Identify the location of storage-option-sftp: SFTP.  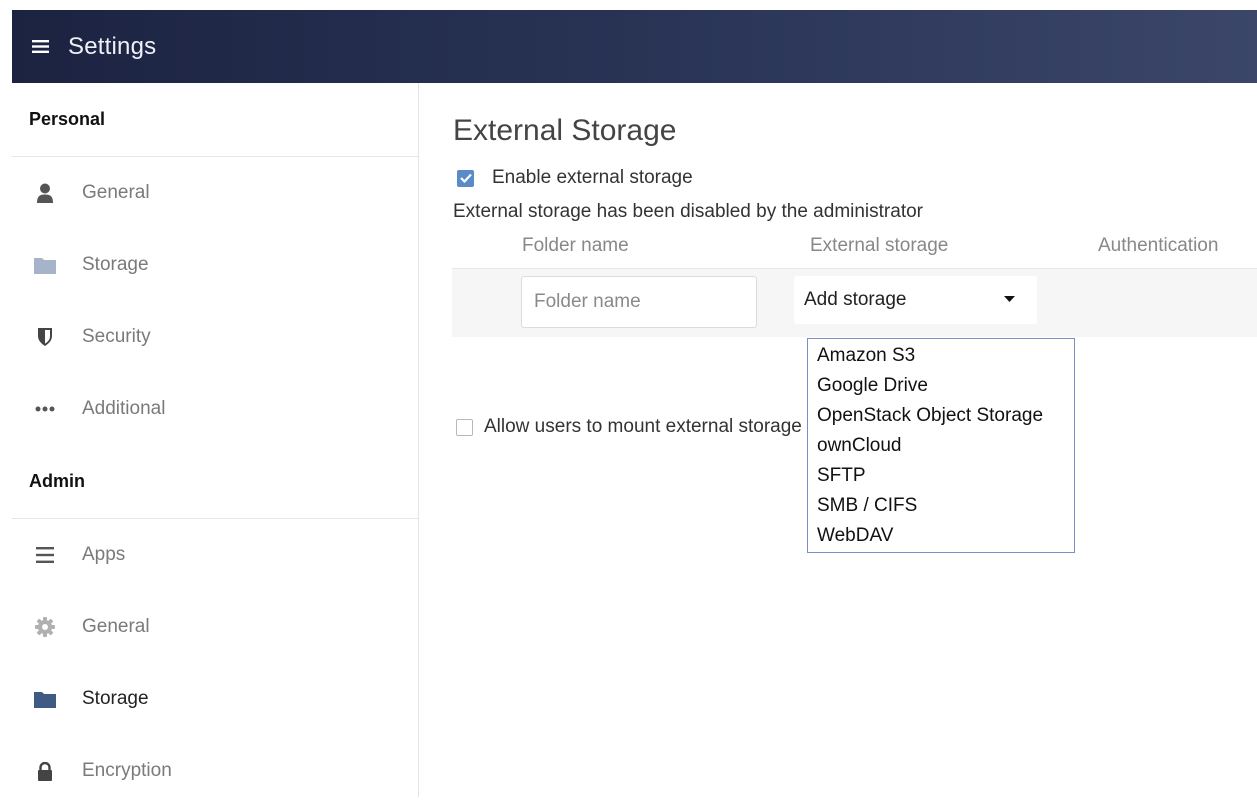
(941, 476).